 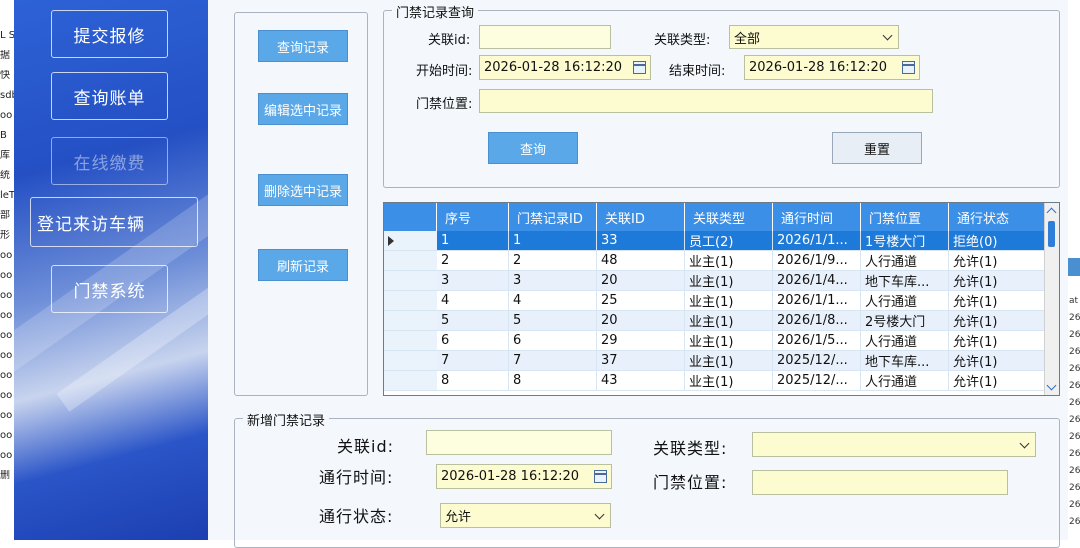 What do you see at coordinates (109, 34) in the screenshot?
I see `sidebar-button-repair: 提交报修` at bounding box center [109, 34].